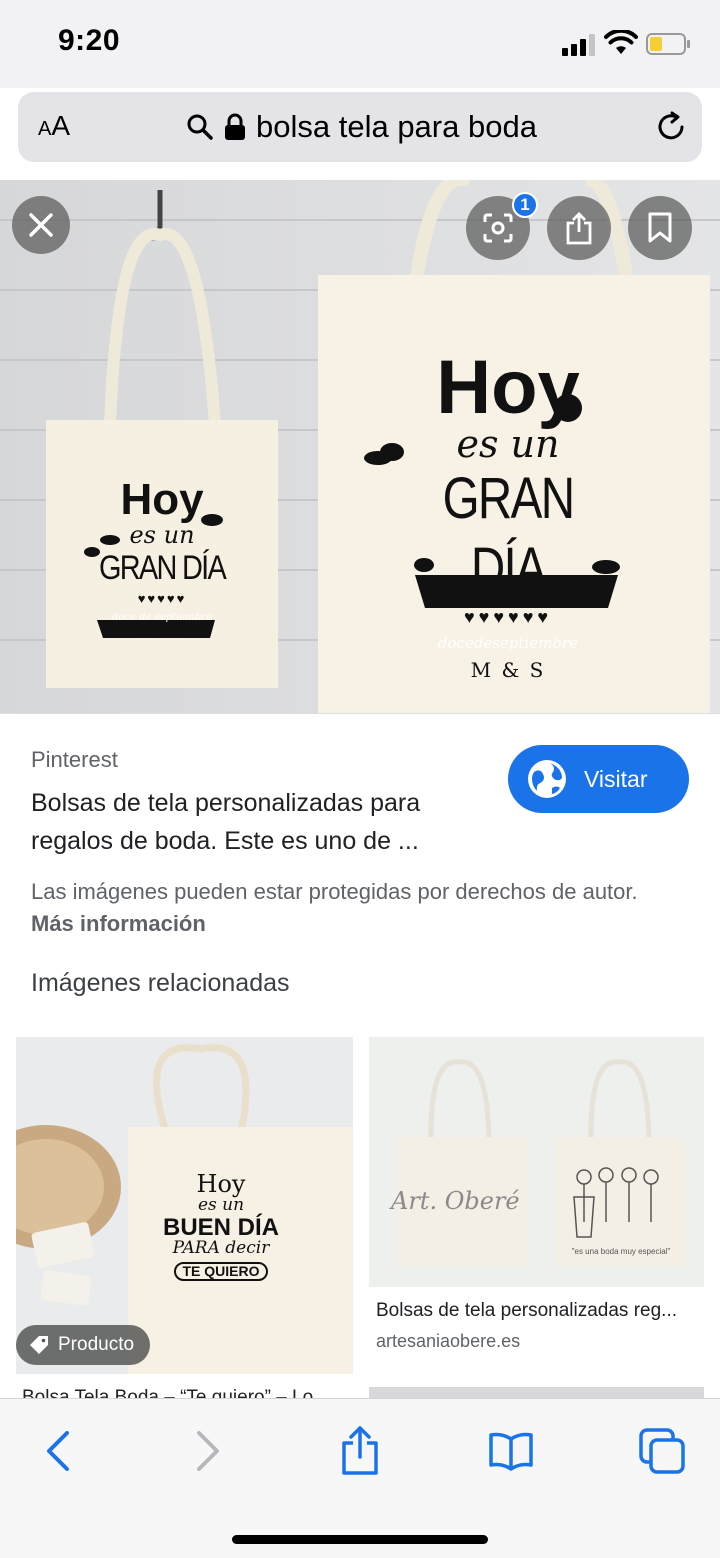 This screenshot has height=1558, width=720. Describe the element at coordinates (160, 983) in the screenshot. I see `related-images-heading: Imágenes relacionadas` at that location.